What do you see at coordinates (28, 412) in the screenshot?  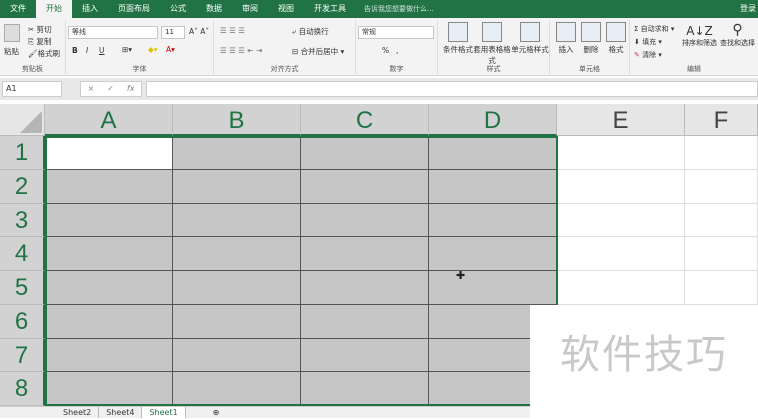 I see `sheet-nav` at bounding box center [28, 412].